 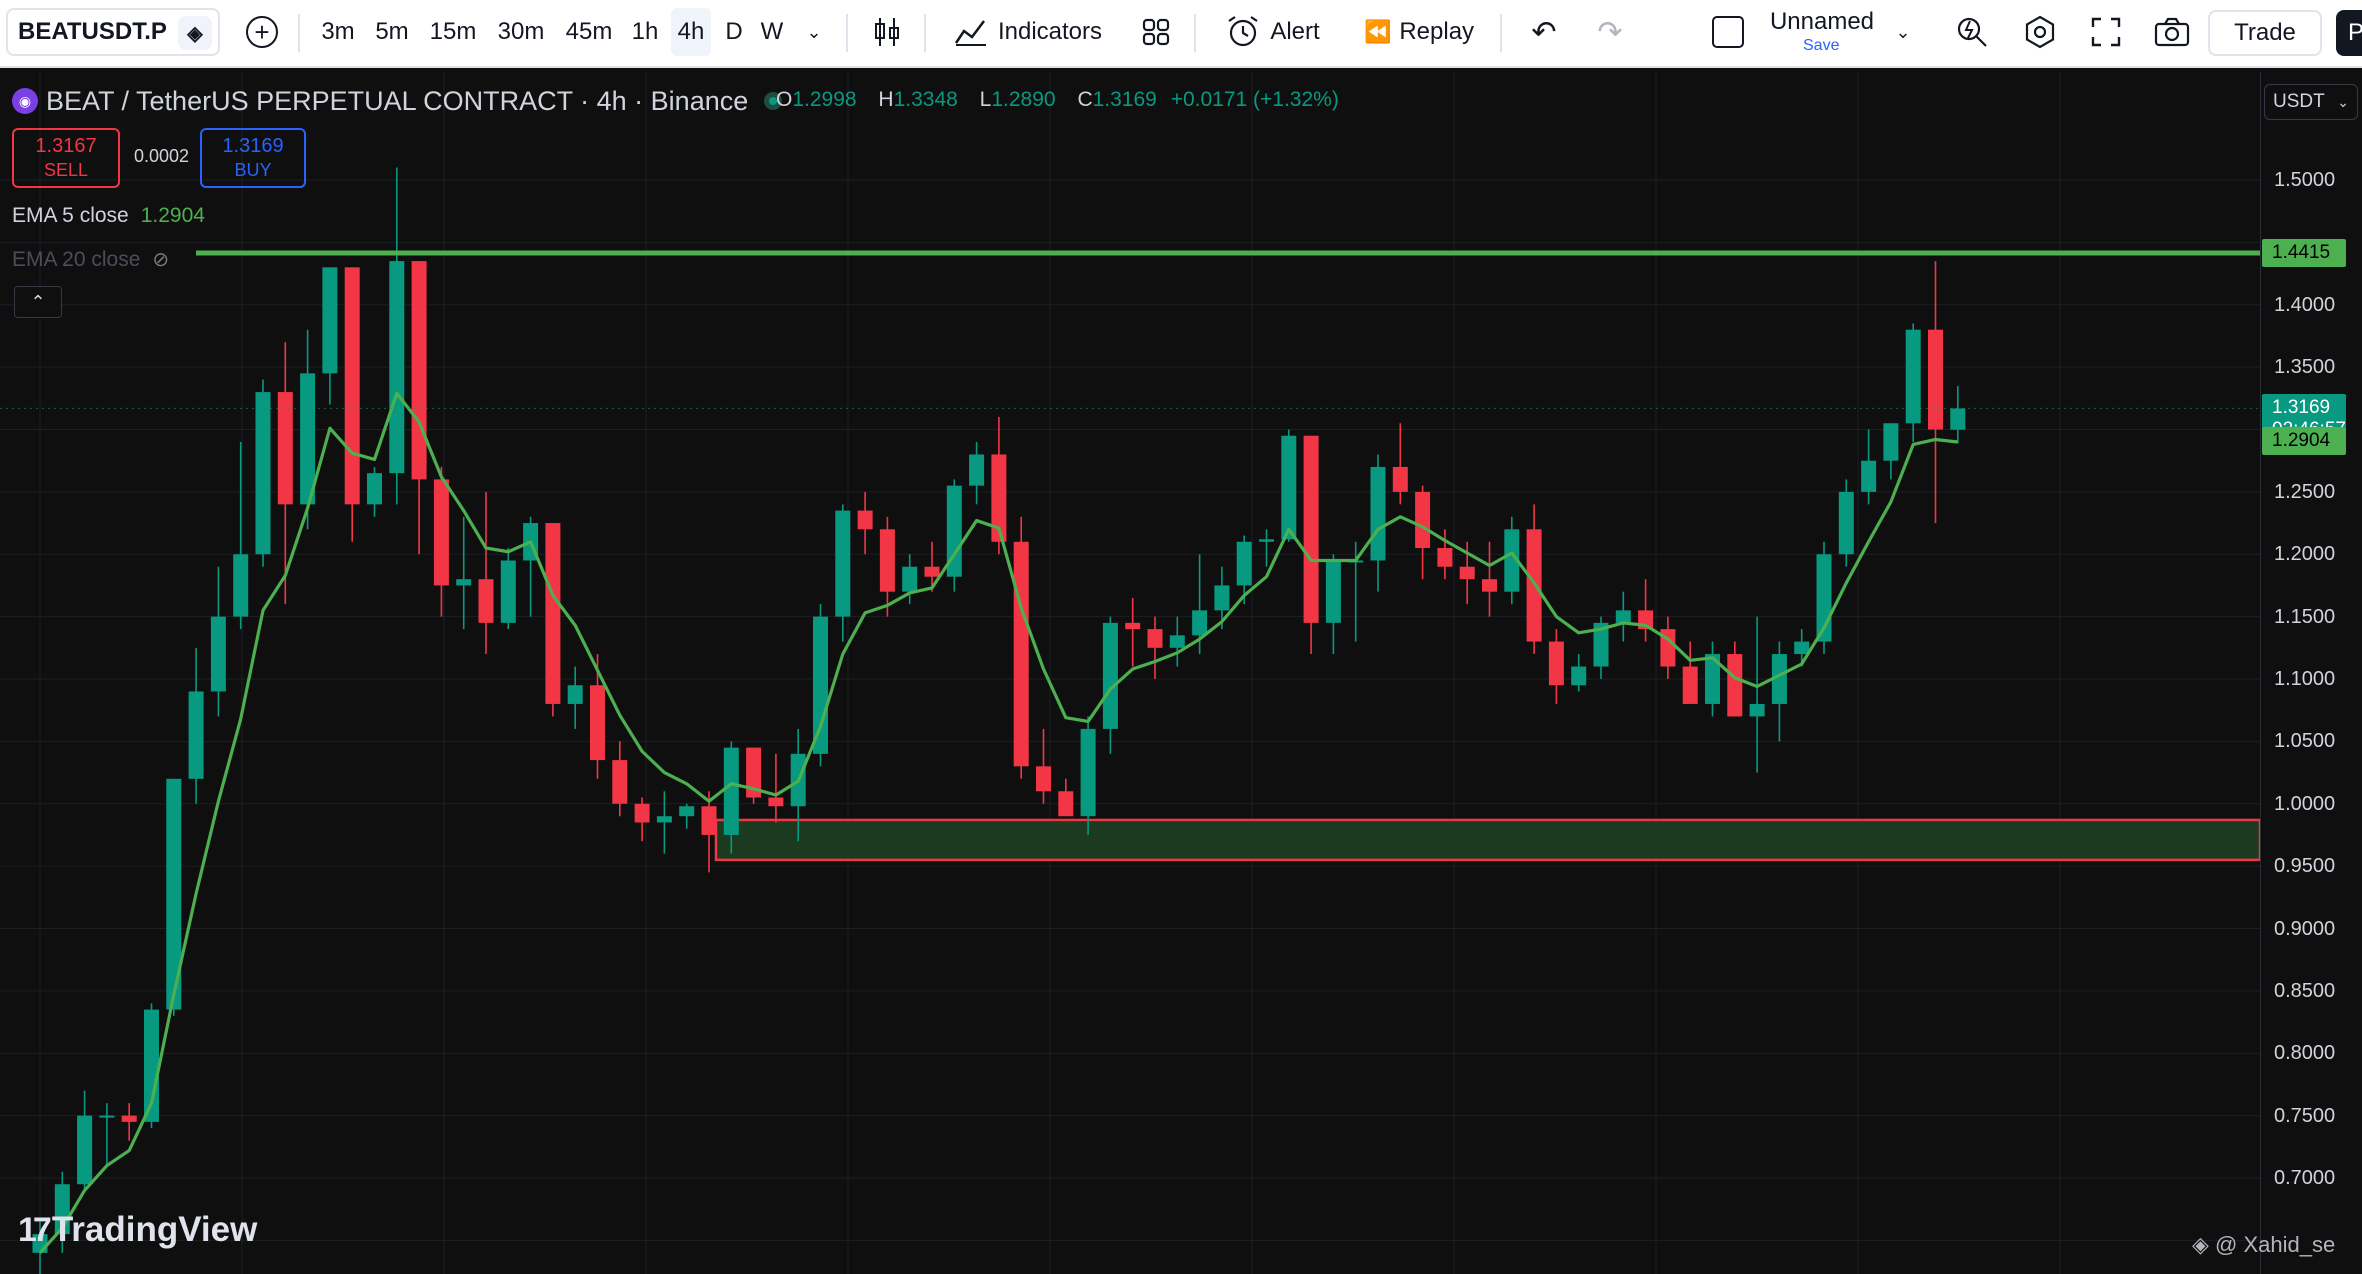 I want to click on snapshot-button, so click(x=2172, y=32).